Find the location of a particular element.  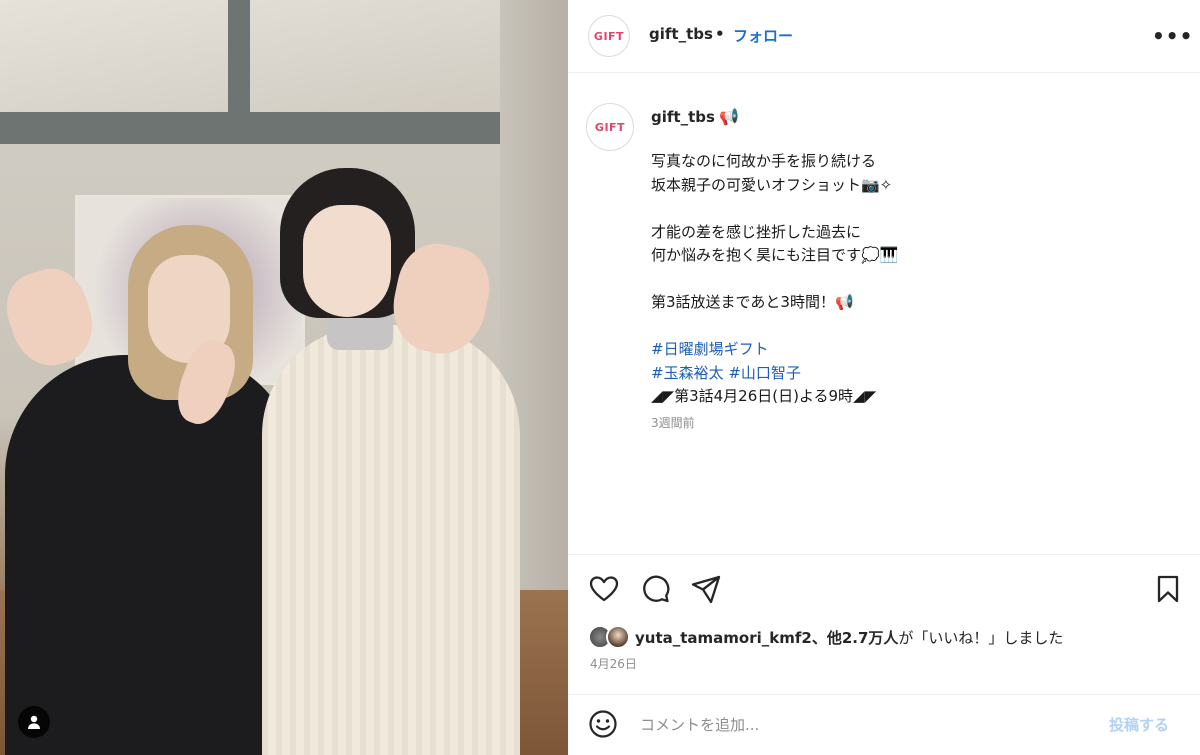

post-comment-button: 投稿する is located at coordinates (1139, 724).